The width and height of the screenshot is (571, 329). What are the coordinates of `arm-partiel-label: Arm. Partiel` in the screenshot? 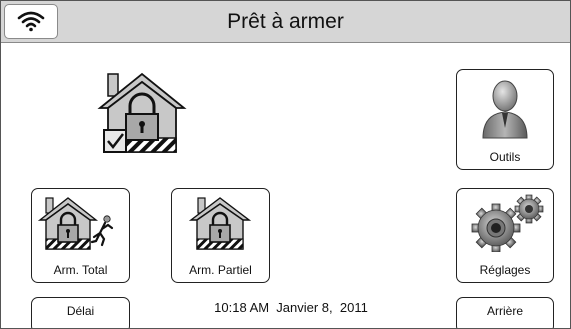 It's located at (220, 270).